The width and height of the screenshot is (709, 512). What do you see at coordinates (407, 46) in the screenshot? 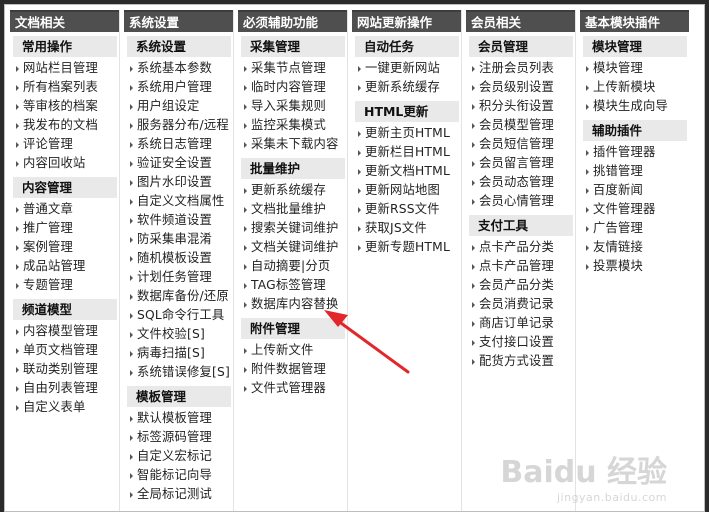
I see `group-title: 自动任务` at bounding box center [407, 46].